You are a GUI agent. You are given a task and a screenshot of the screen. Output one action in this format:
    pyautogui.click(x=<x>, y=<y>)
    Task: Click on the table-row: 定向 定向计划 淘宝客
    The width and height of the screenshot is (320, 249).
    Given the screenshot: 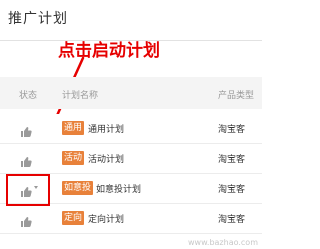 What is the action you would take?
    pyautogui.click(x=131, y=219)
    